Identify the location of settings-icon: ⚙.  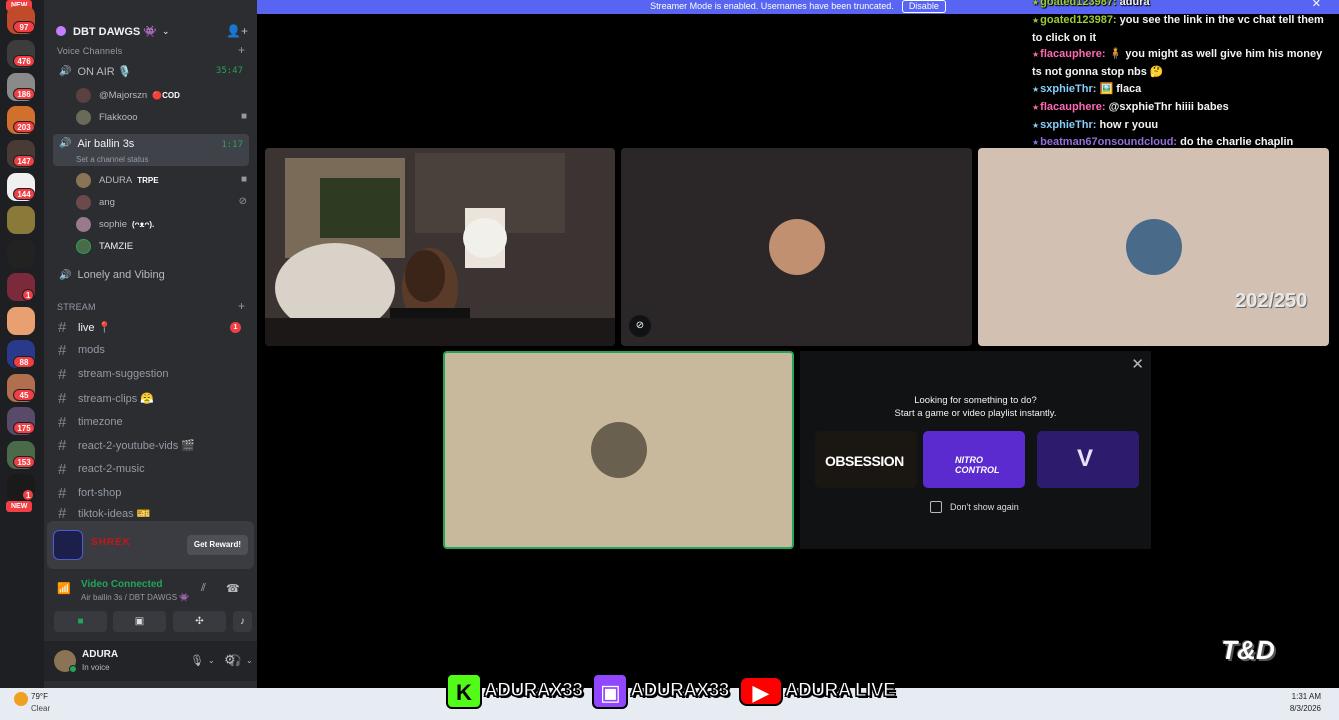
(230, 660).